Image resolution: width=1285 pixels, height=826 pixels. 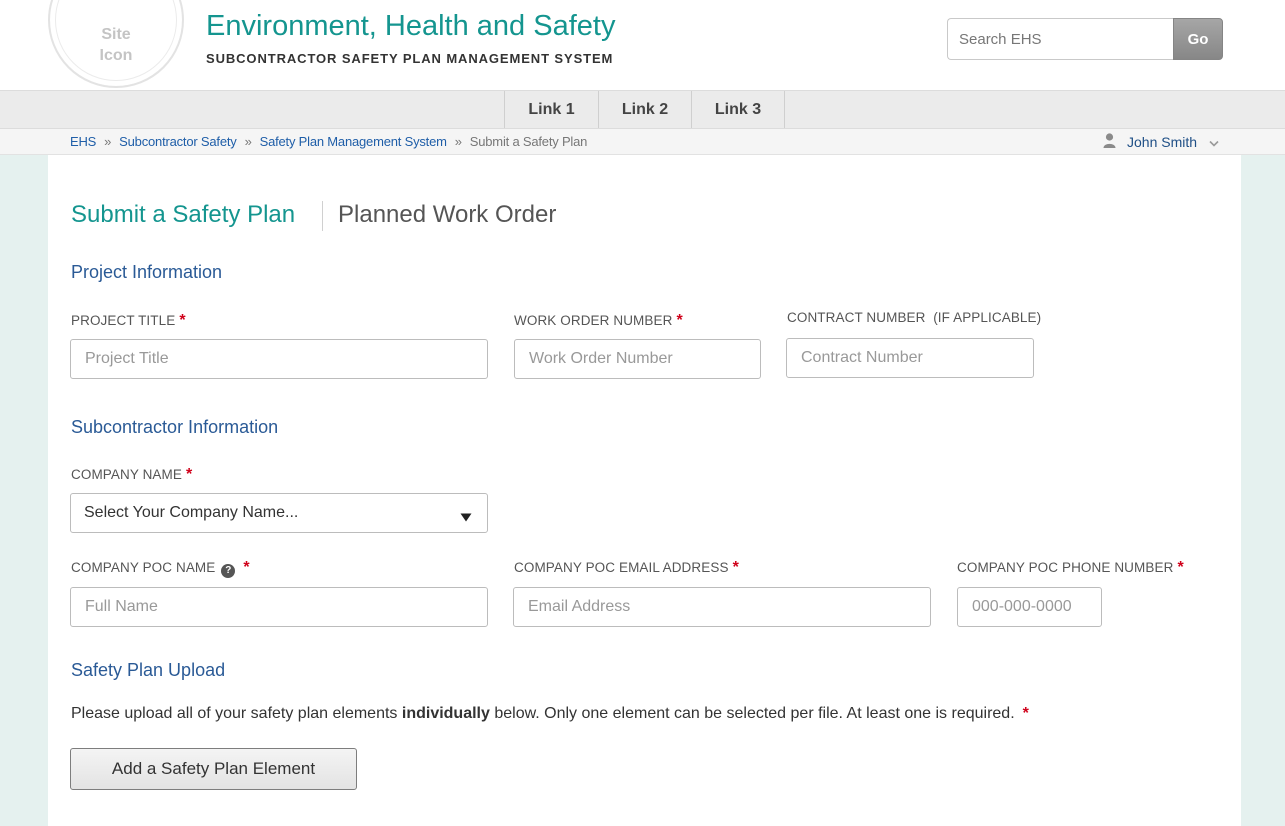 What do you see at coordinates (910, 358) in the screenshot?
I see `contract-number-input` at bounding box center [910, 358].